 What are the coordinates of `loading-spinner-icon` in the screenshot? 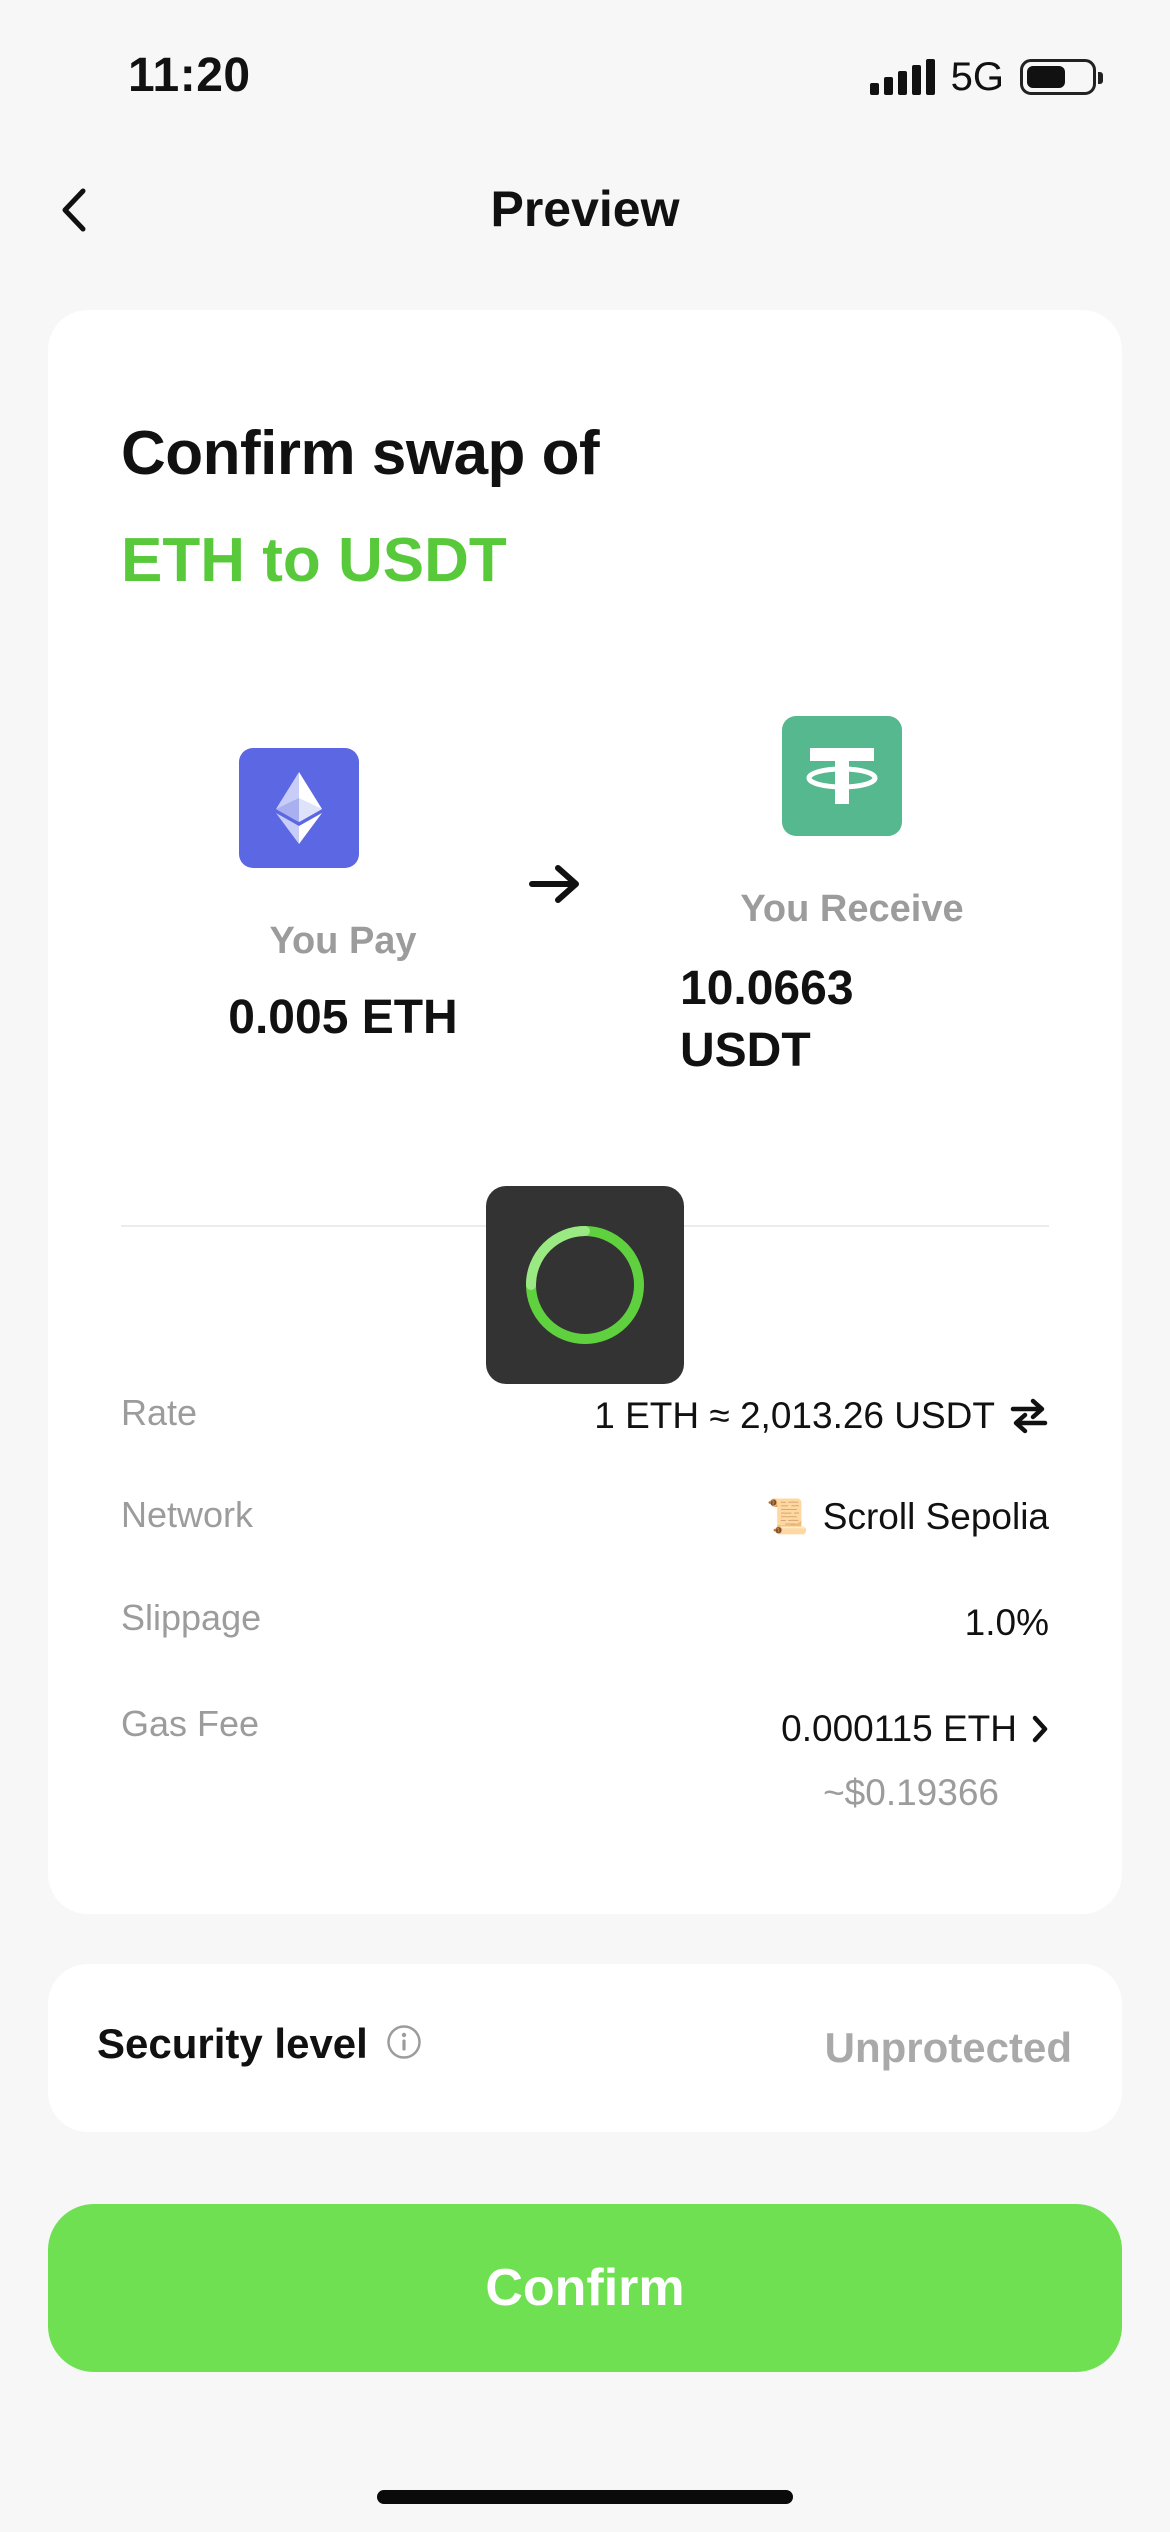 It's located at (585, 1285).